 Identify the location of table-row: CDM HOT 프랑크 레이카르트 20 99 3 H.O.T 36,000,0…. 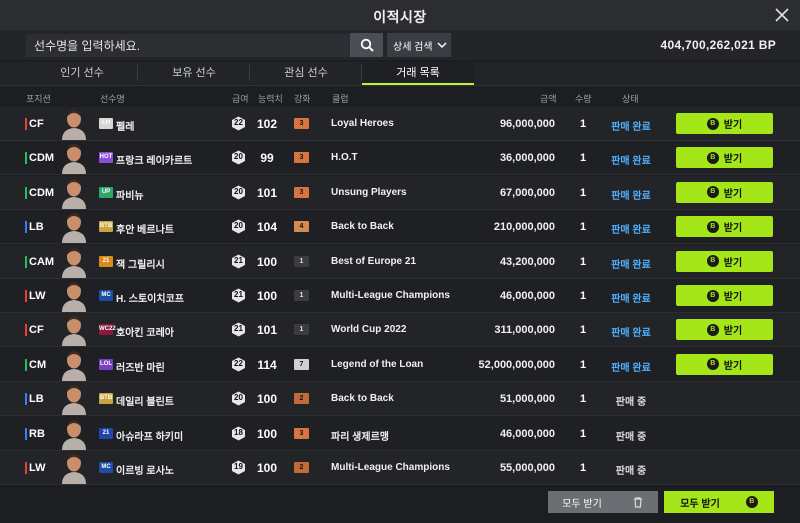
(400, 158).